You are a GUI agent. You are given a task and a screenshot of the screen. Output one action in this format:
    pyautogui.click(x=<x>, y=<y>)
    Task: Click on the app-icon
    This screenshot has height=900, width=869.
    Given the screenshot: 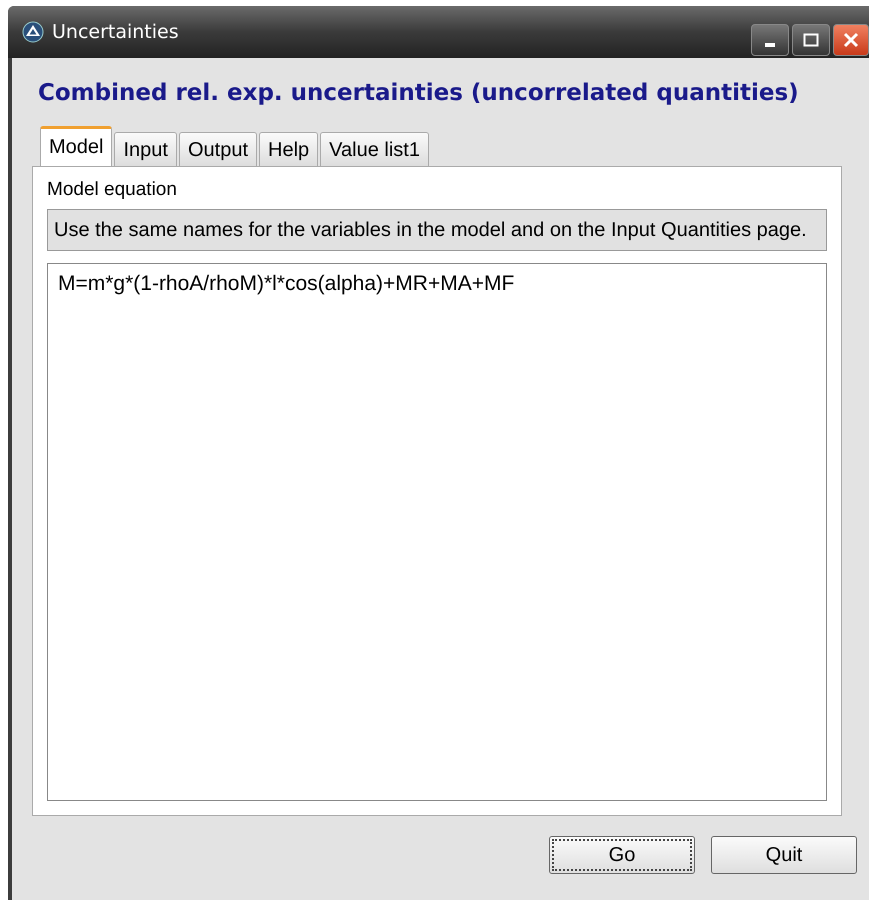 What is the action you would take?
    pyautogui.click(x=33, y=32)
    